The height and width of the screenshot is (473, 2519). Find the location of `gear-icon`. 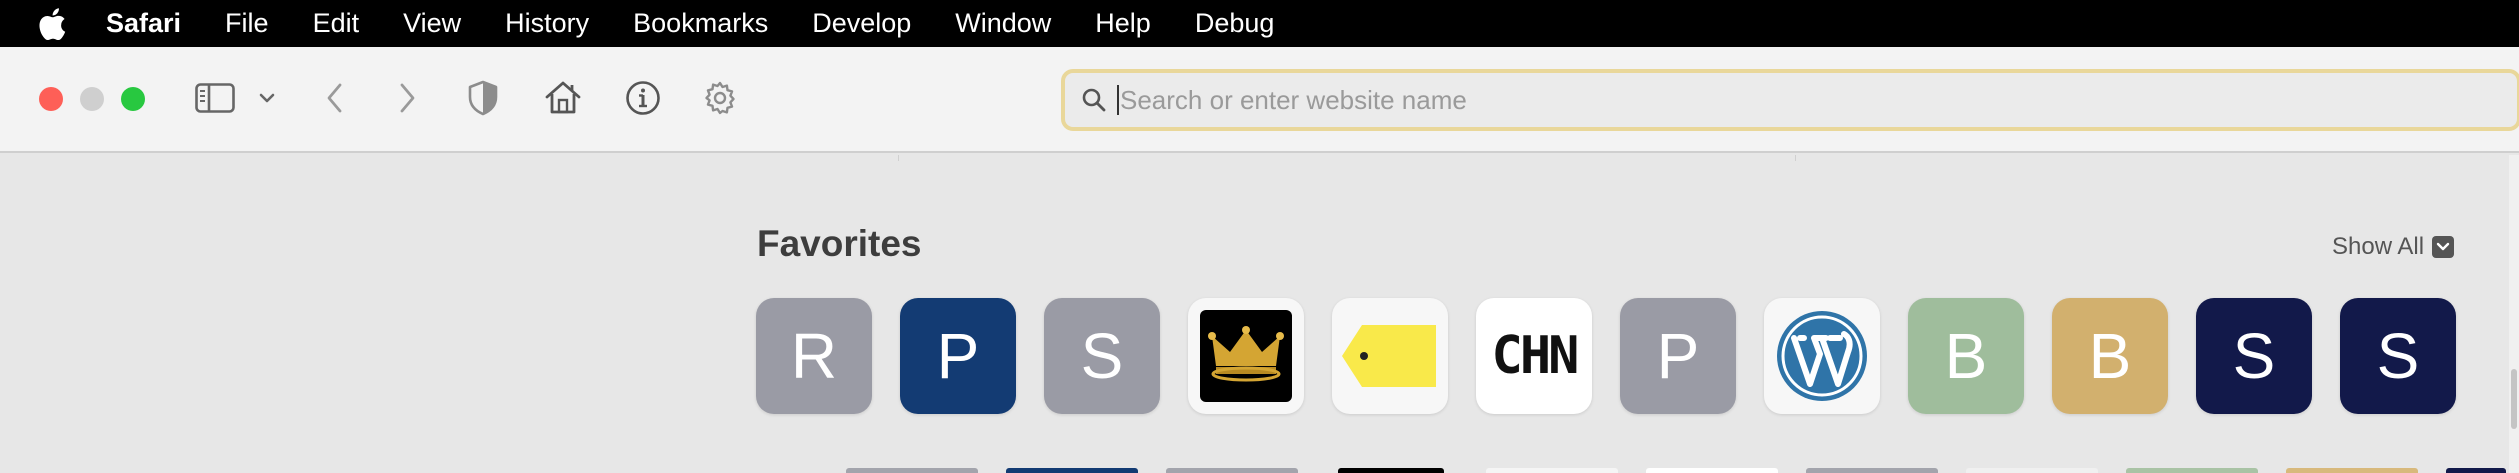

gear-icon is located at coordinates (720, 98).